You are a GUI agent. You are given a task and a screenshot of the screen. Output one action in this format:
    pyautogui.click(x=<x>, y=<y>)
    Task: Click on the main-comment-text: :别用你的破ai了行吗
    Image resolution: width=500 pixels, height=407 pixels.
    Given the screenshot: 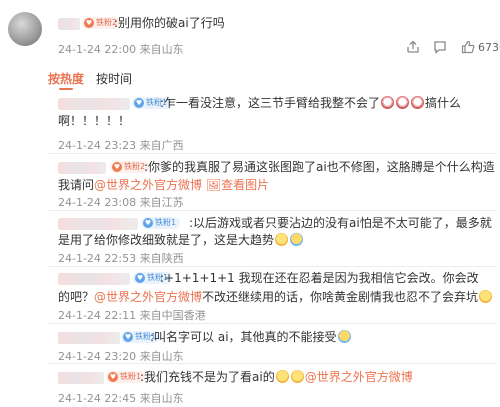 What is the action you would take?
    pyautogui.click(x=169, y=23)
    